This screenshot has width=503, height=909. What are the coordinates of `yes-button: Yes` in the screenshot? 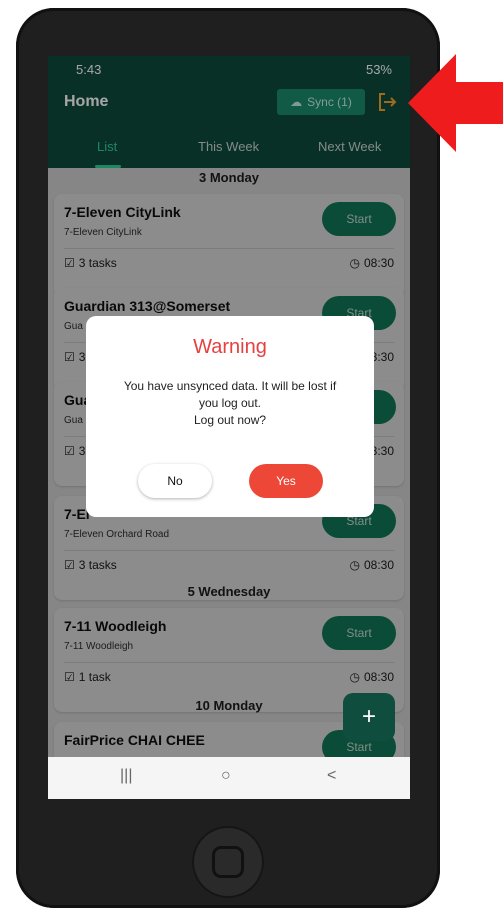 It's located at (286, 481).